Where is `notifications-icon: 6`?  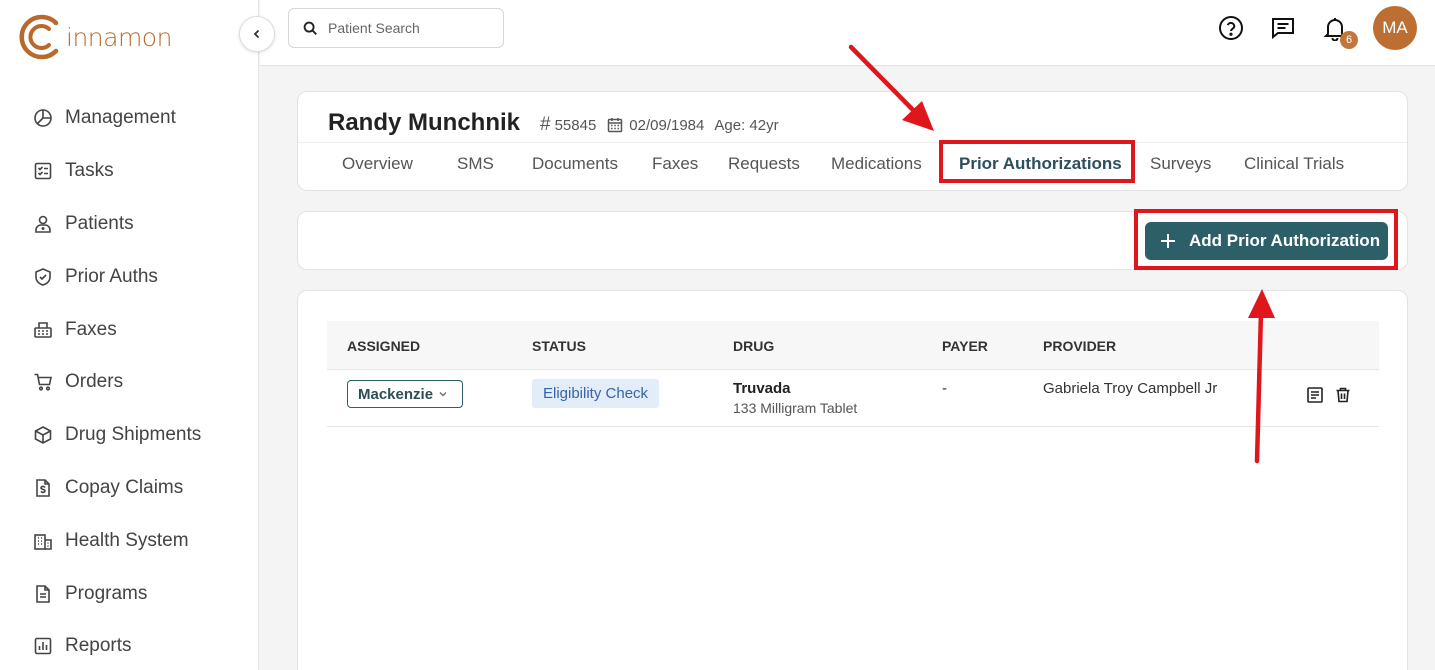
notifications-icon: 6 is located at coordinates (1339, 31).